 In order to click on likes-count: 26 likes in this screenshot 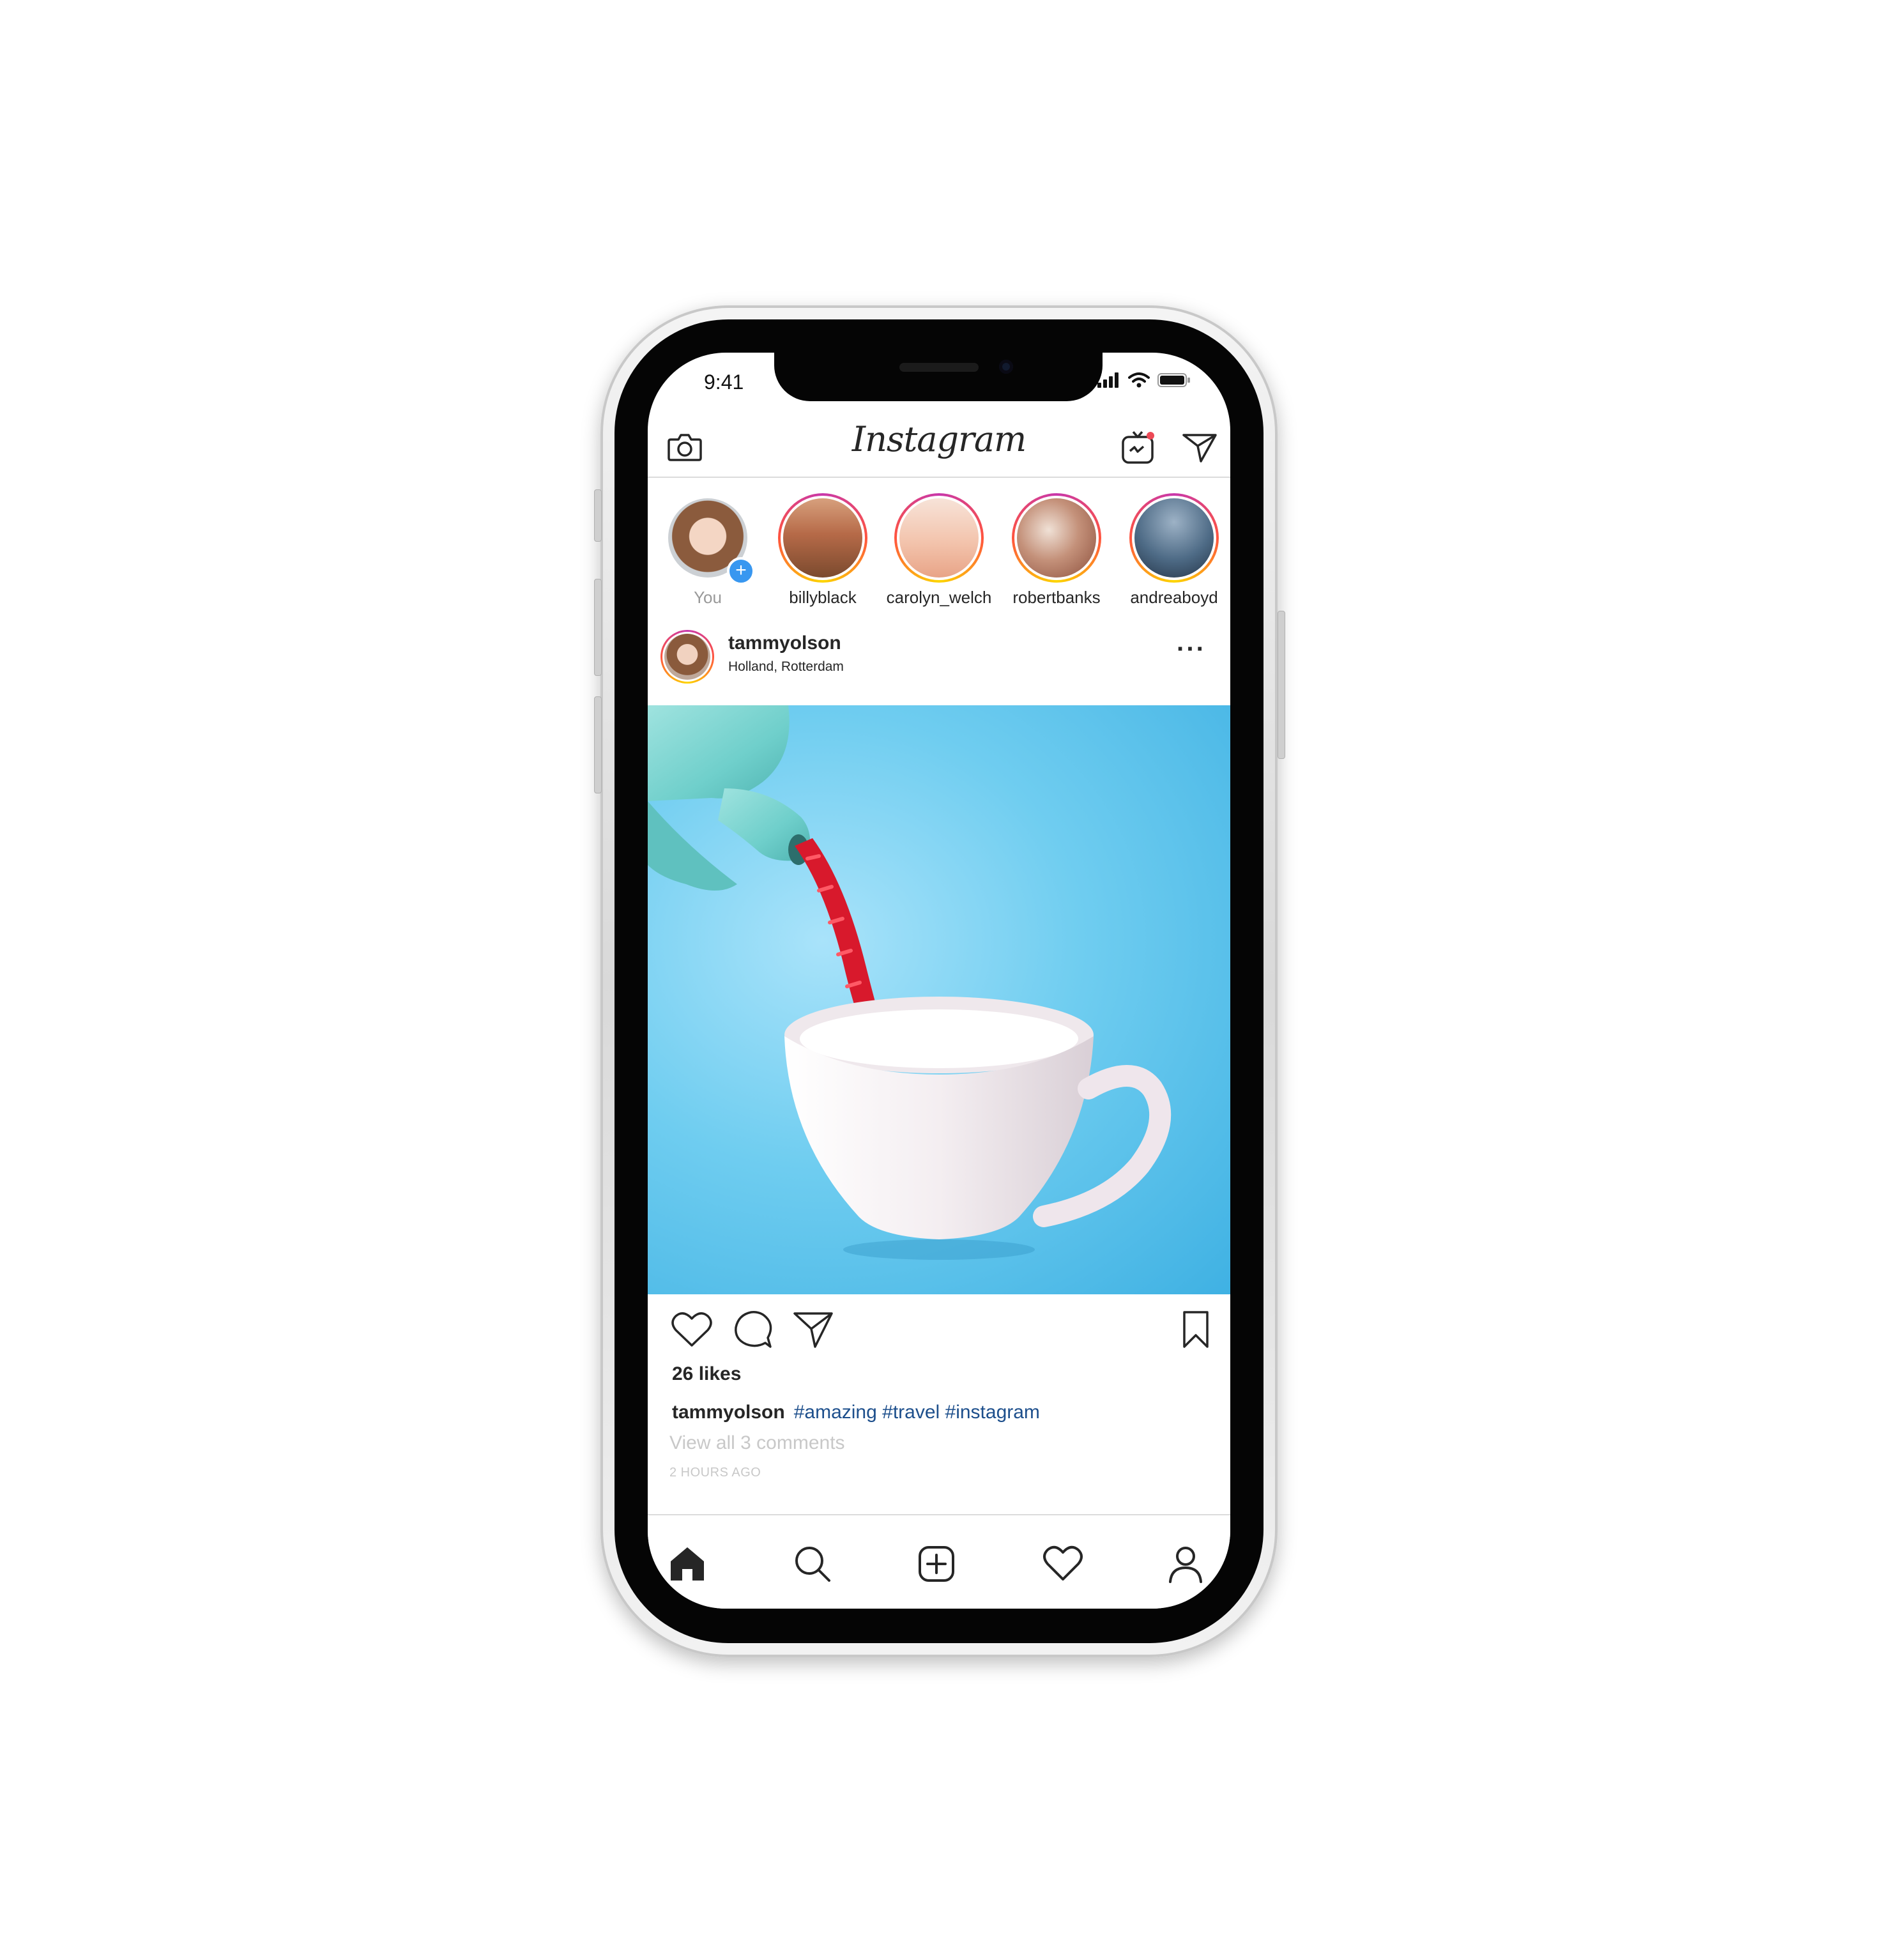, I will do `click(706, 1374)`.